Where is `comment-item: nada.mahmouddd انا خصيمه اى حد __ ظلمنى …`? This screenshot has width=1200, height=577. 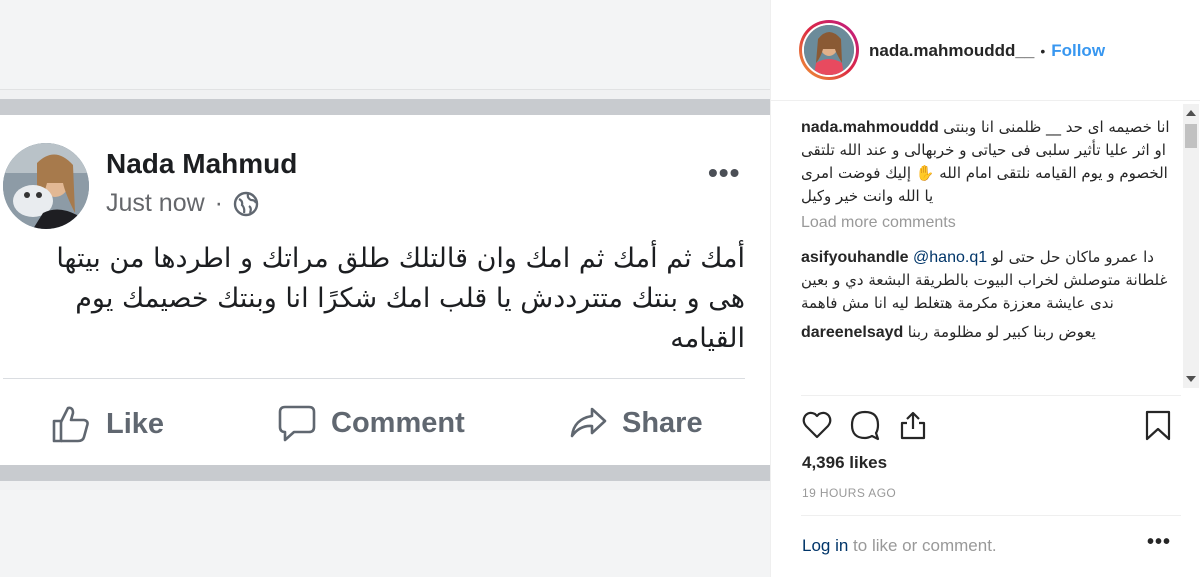
comment-item: nada.mahmouddd انا خصيمه اى حد __ ظلمنى … is located at coordinates (991, 162).